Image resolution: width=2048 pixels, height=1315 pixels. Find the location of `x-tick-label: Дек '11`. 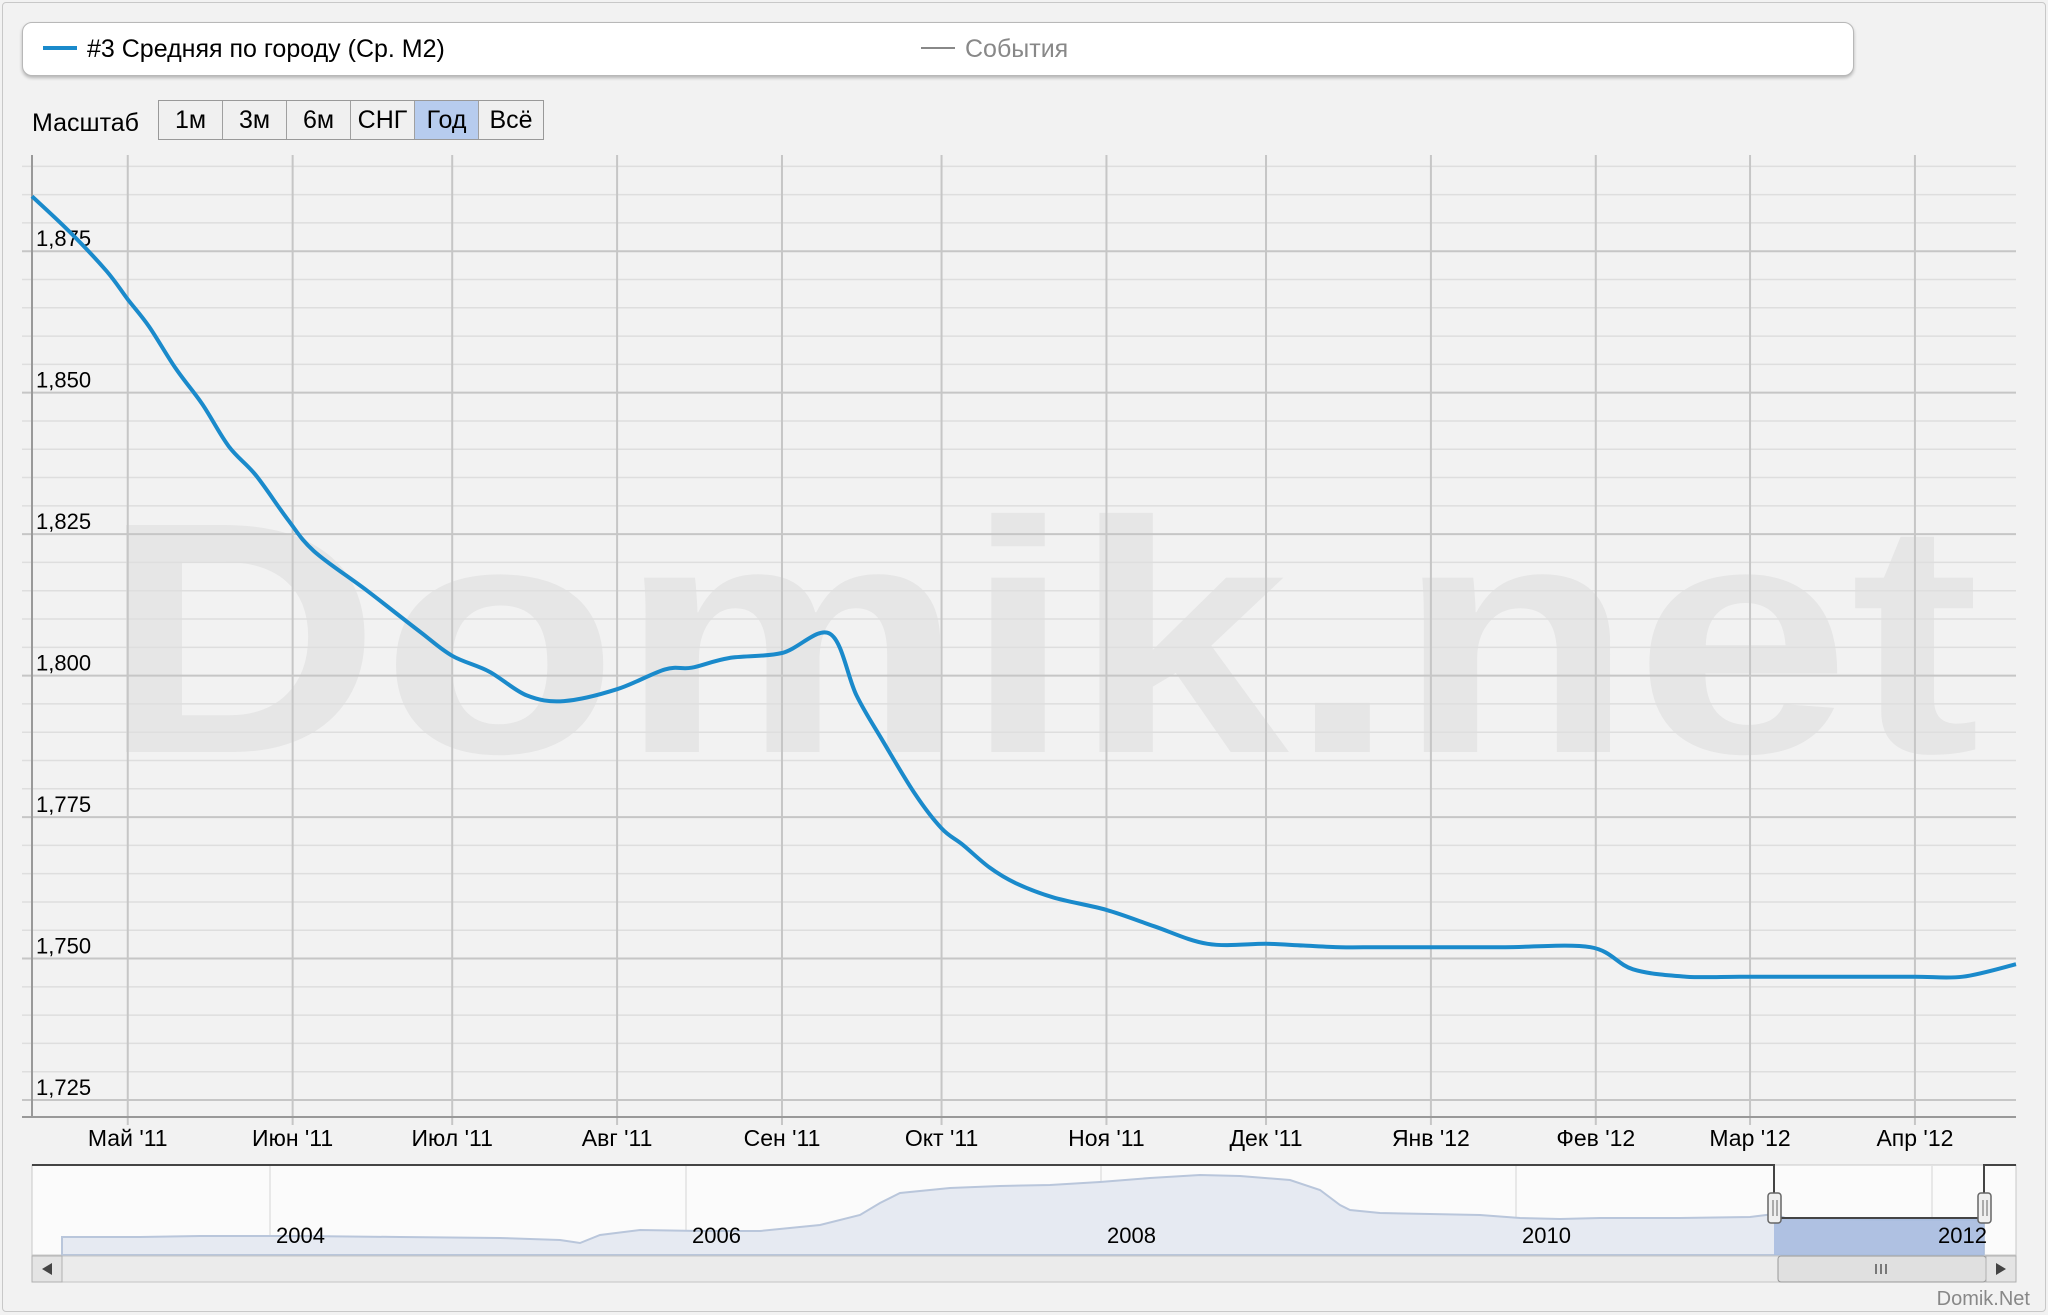

x-tick-label: Дек '11 is located at coordinates (1265, 1138).